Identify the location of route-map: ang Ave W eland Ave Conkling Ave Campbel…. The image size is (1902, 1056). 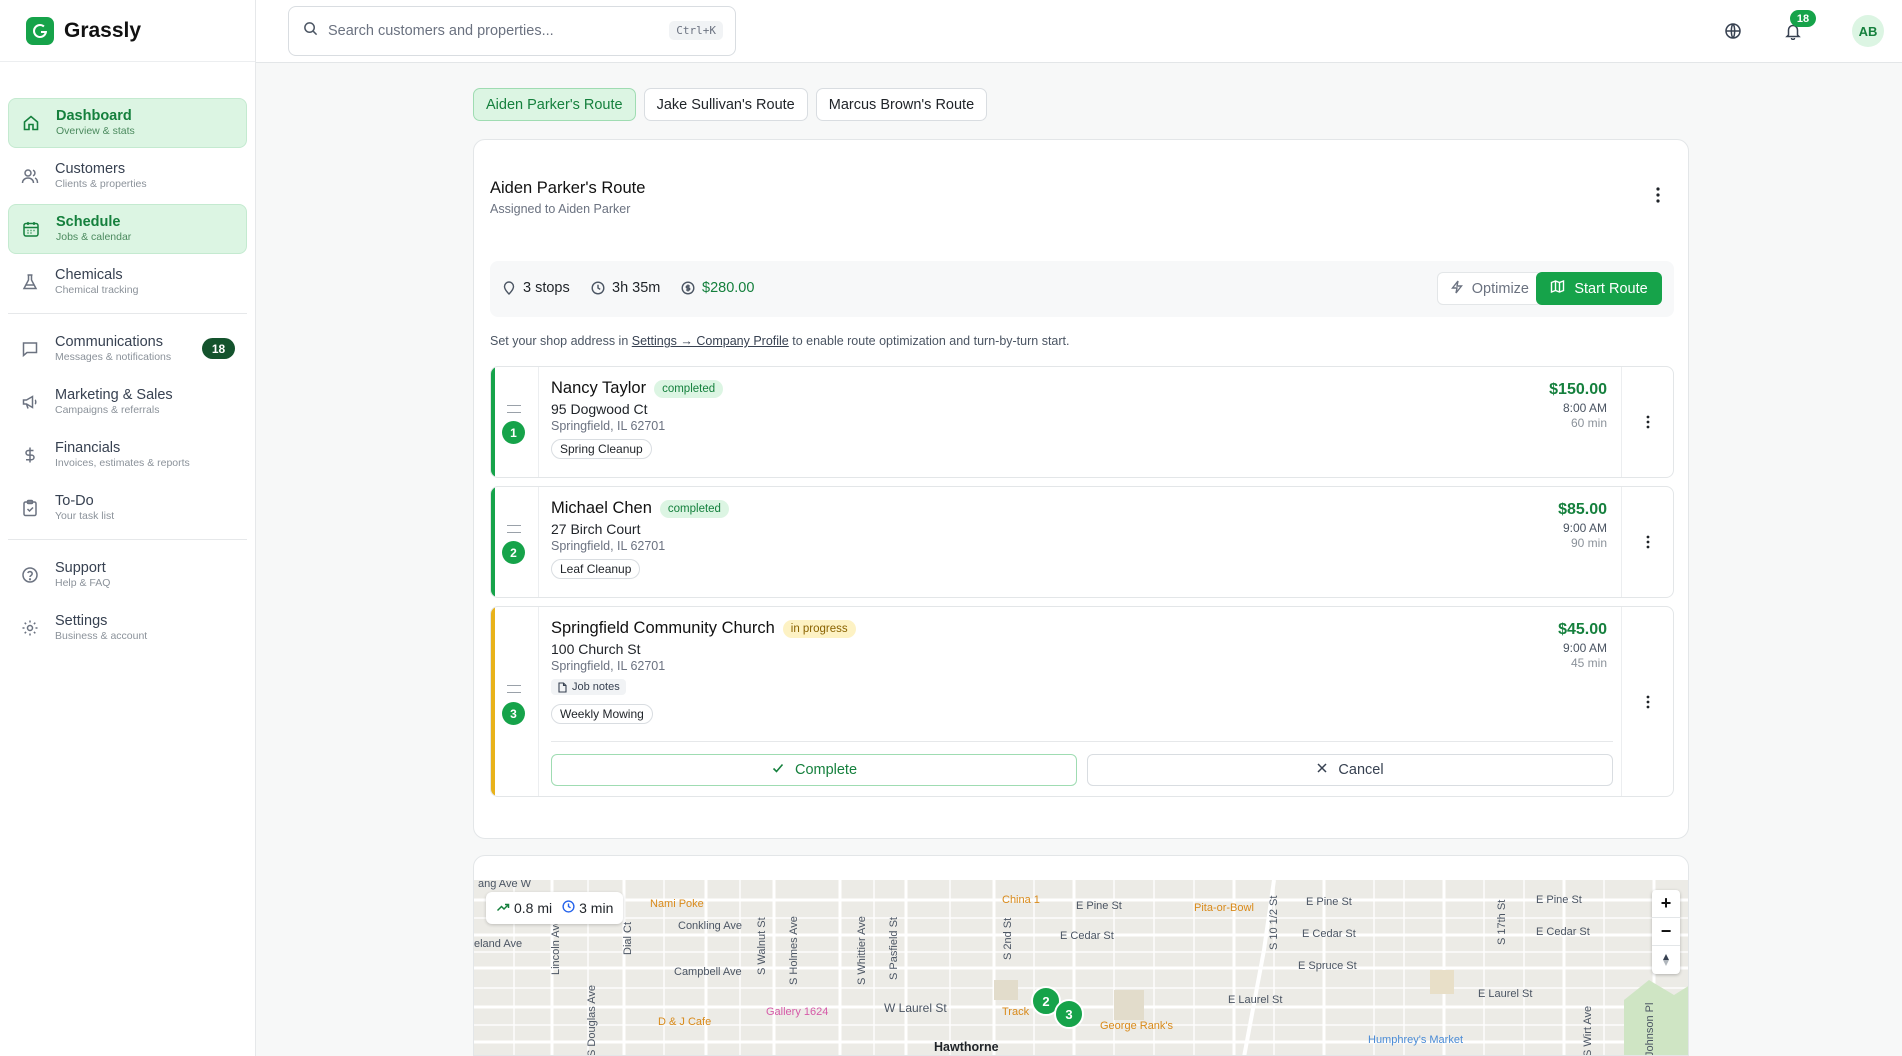
(1081, 968).